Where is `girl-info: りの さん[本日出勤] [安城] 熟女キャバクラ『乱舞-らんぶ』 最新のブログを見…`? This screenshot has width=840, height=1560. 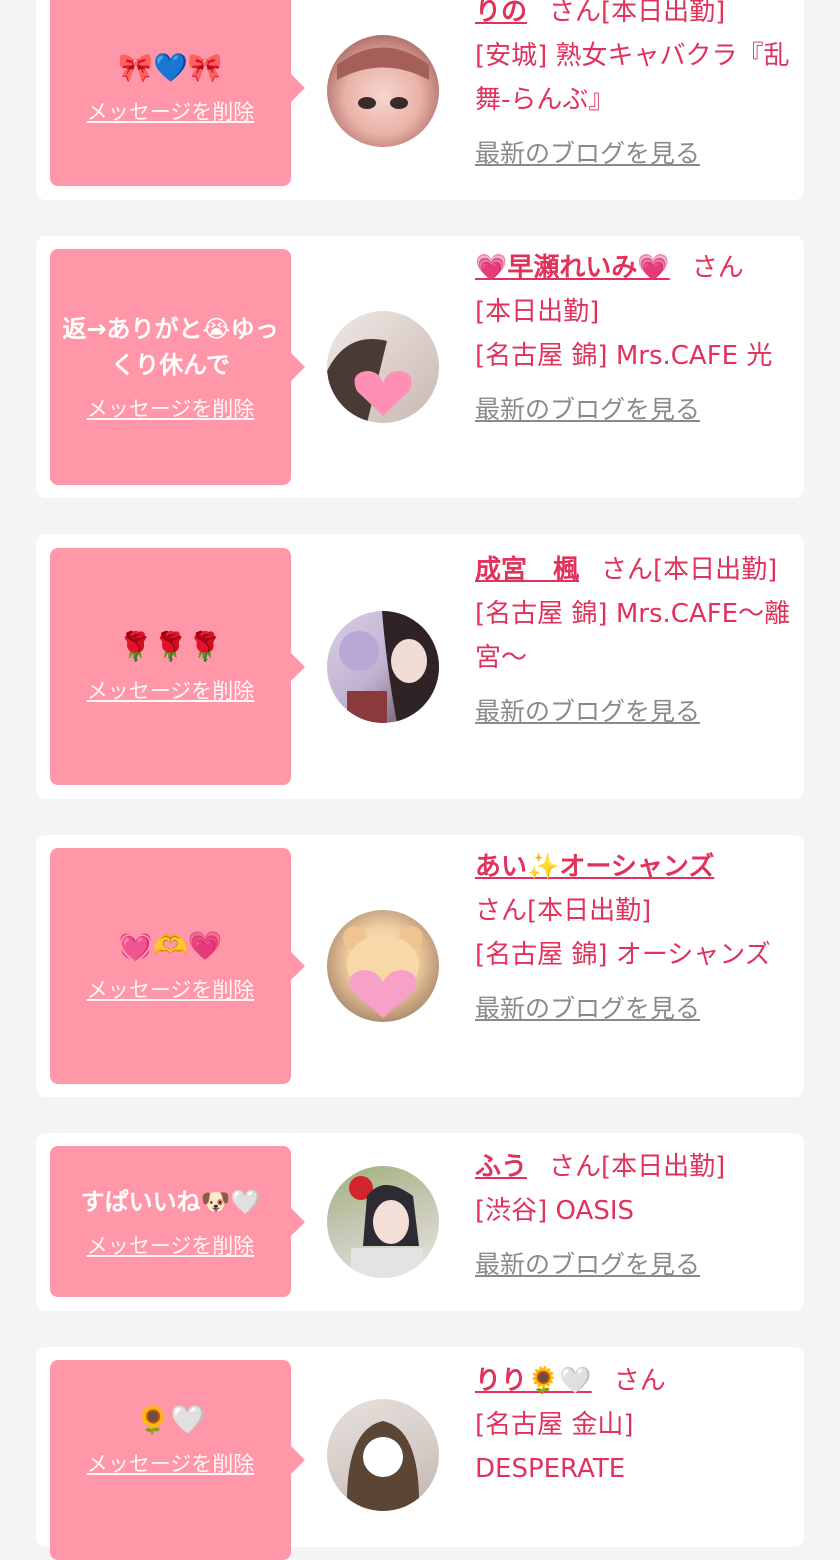
girl-info: りの さん[本日出勤] [安城] 熟女キャバクラ『乱舞-らんぶ』 最新のブログを見… is located at coordinates (635, 88).